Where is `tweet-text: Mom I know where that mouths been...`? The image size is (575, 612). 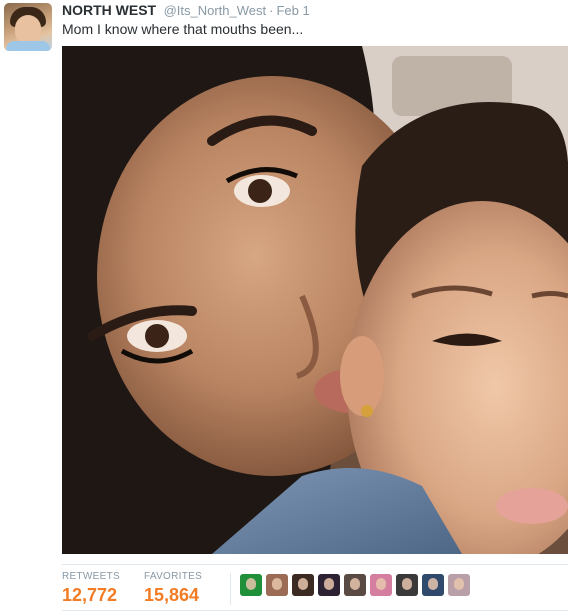
tweet-text: Mom I know where that mouths been... is located at coordinates (183, 29).